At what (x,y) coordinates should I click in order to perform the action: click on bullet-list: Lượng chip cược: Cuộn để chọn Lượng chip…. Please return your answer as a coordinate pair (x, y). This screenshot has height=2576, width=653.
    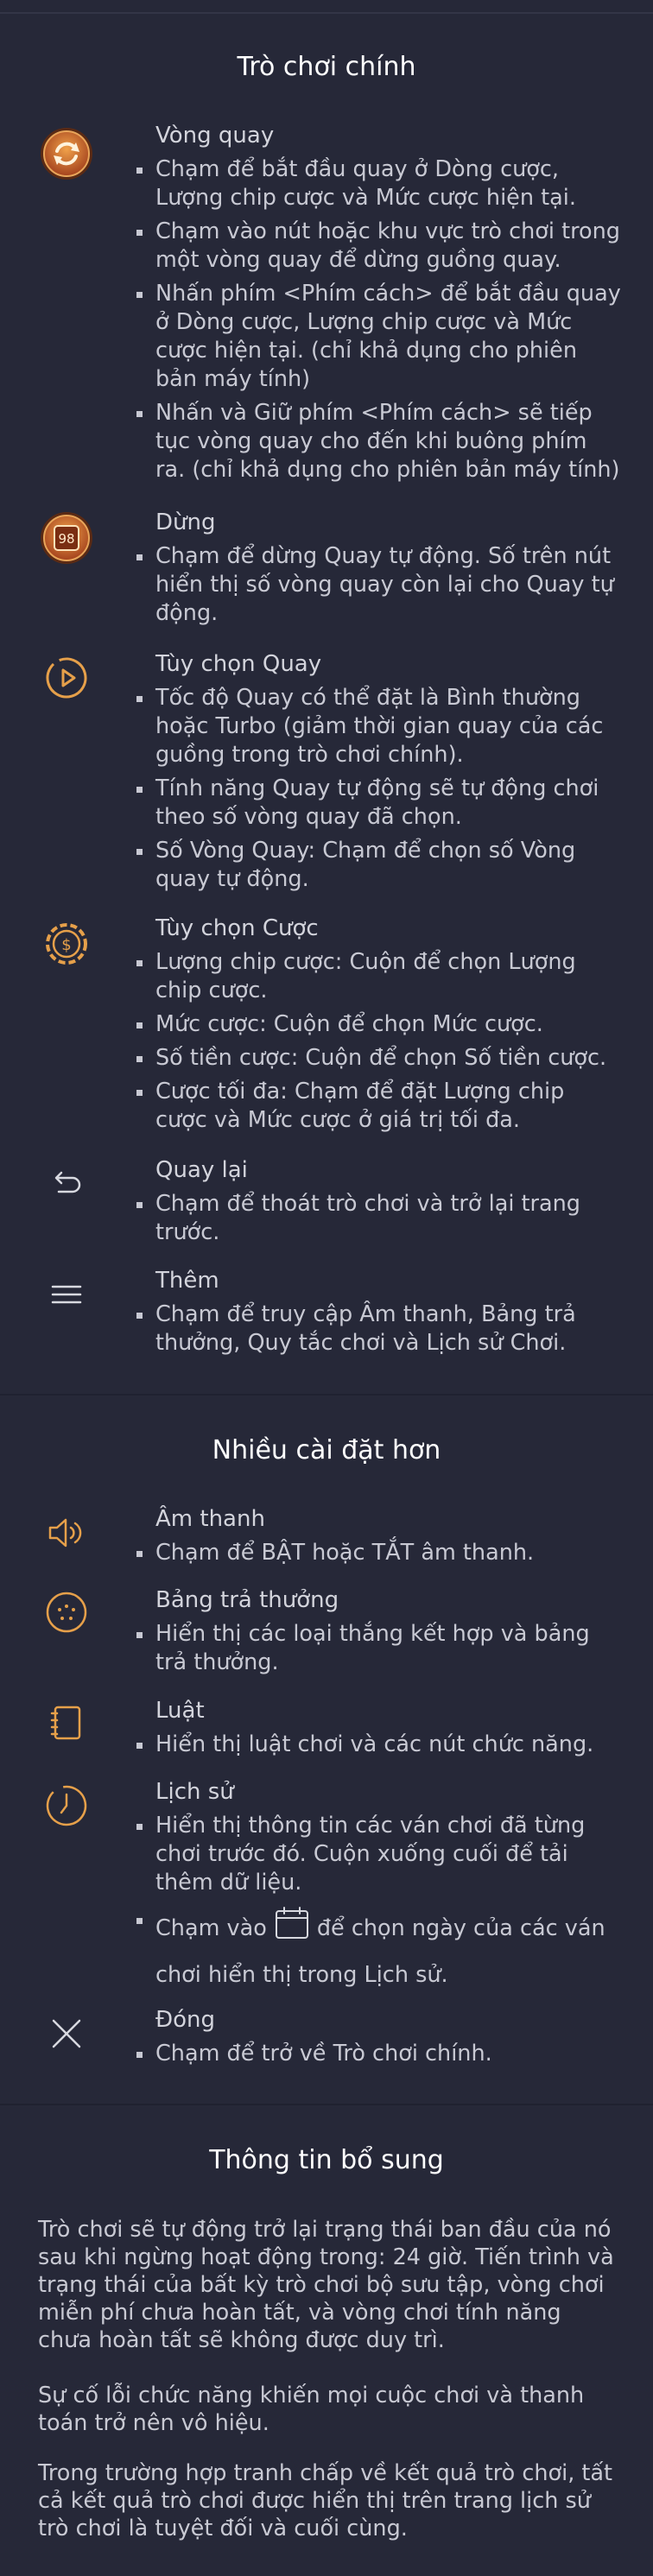
    Looking at the image, I should click on (379, 1044).